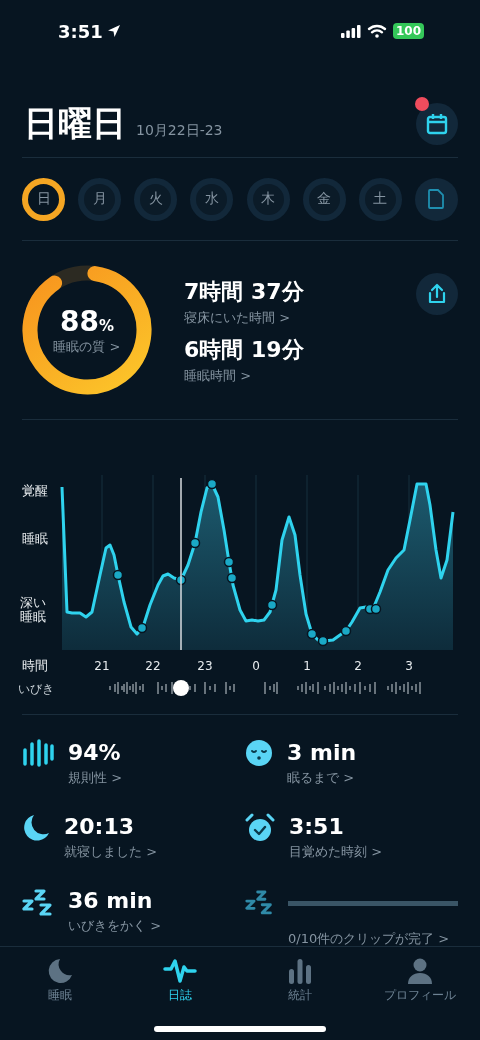 The width and height of the screenshot is (480, 1040). I want to click on document-icon, so click(436, 199).